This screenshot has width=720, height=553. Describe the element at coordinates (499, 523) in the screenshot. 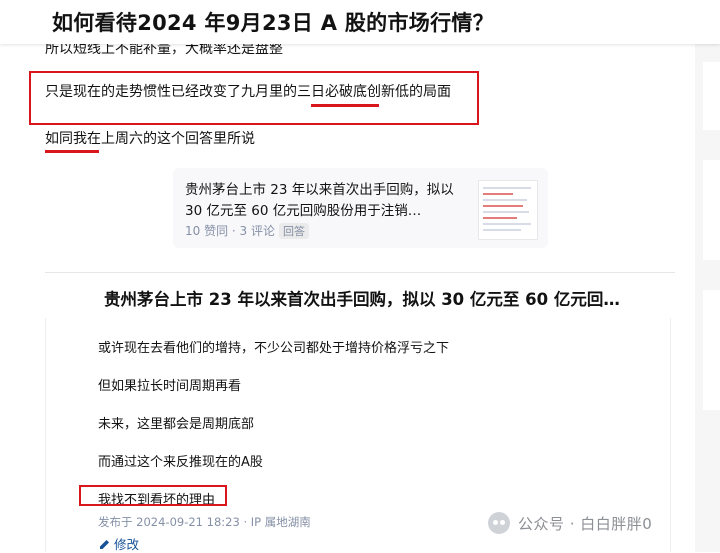

I see `wechat-logo-icon` at that location.